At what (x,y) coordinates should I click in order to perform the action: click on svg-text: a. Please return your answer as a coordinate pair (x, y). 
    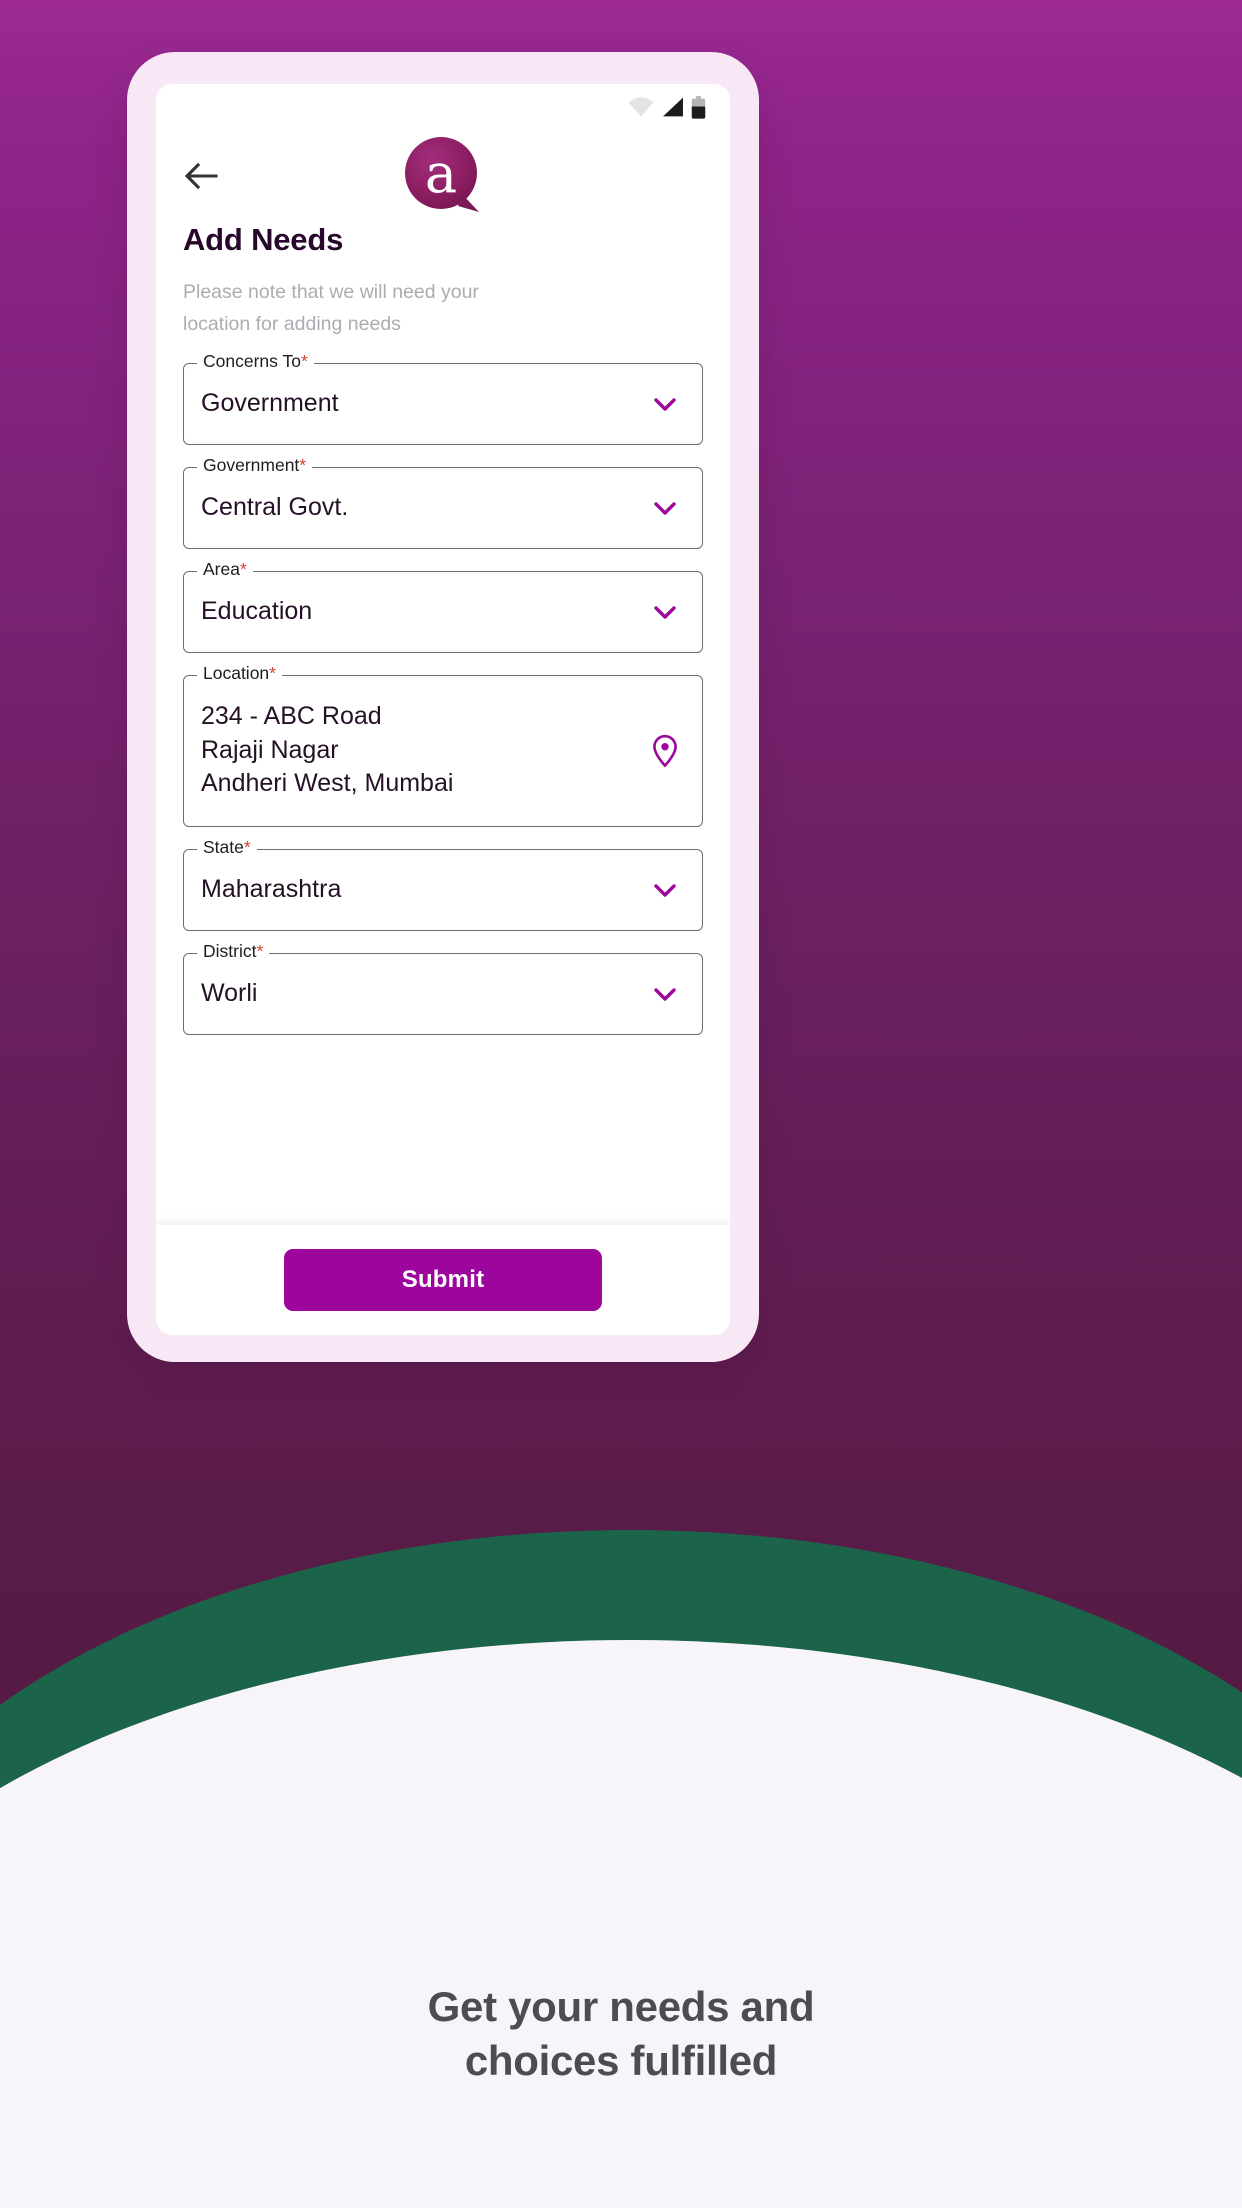
    Looking at the image, I should click on (441, 173).